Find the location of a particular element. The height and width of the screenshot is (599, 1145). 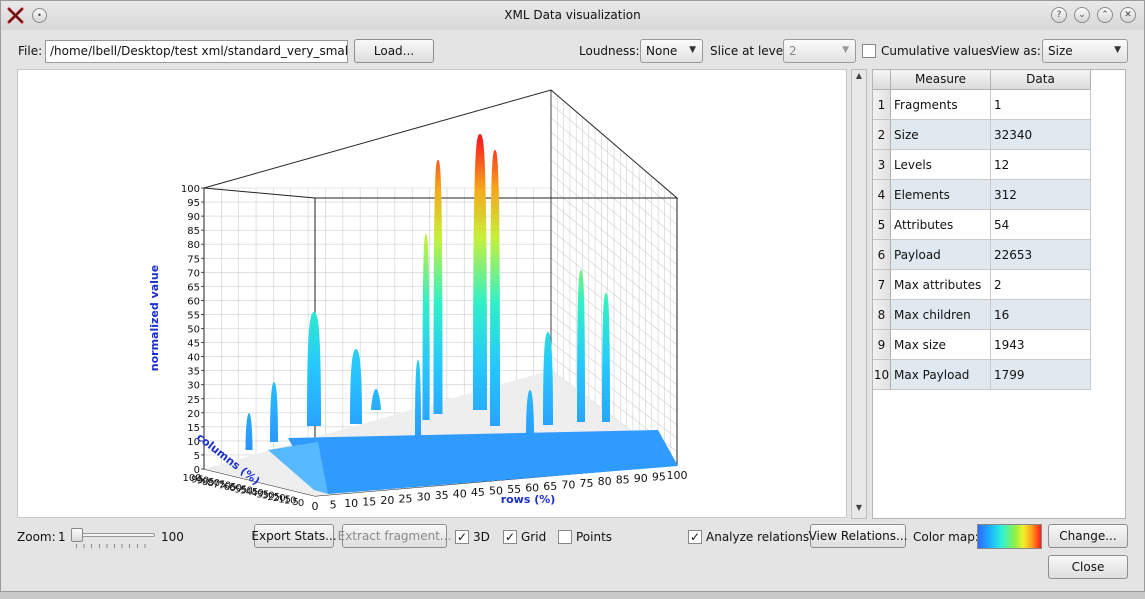

table-row: 7 Max attributes 2 is located at coordinates (982, 285).